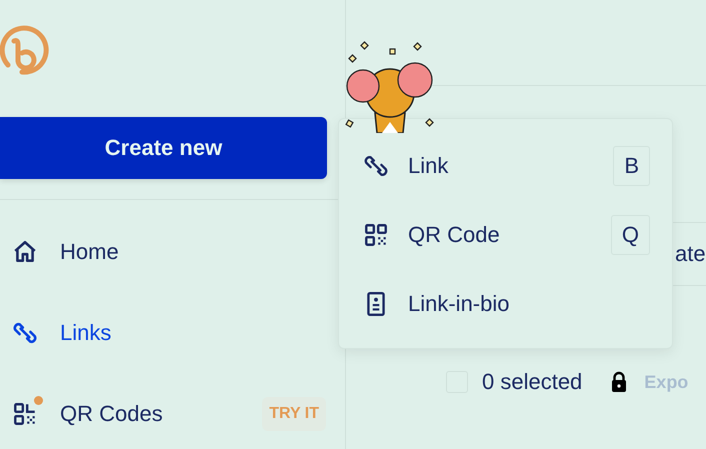 This screenshot has height=449, width=706. Describe the element at coordinates (25, 50) in the screenshot. I see `logo-icon` at that location.